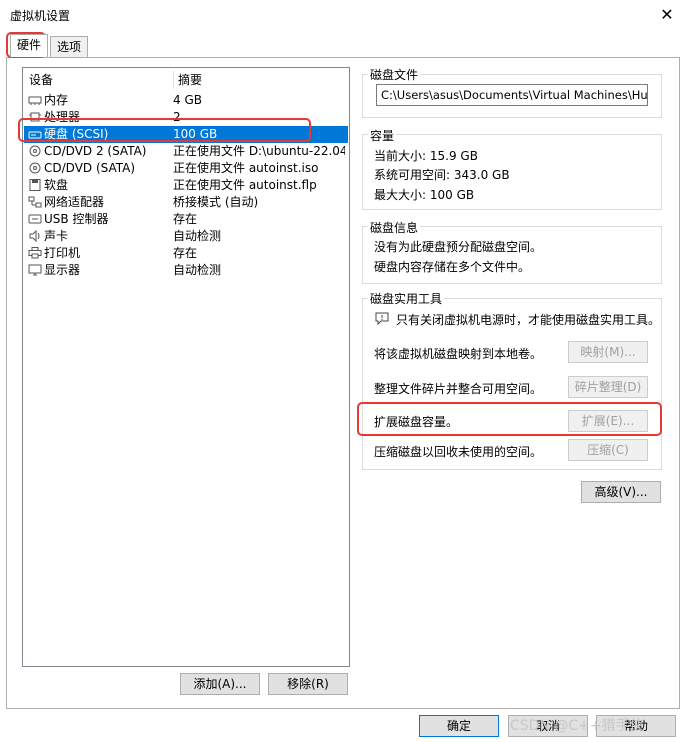 This screenshot has width=684, height=742. What do you see at coordinates (62, 253) in the screenshot?
I see `device-name: 打印机` at bounding box center [62, 253].